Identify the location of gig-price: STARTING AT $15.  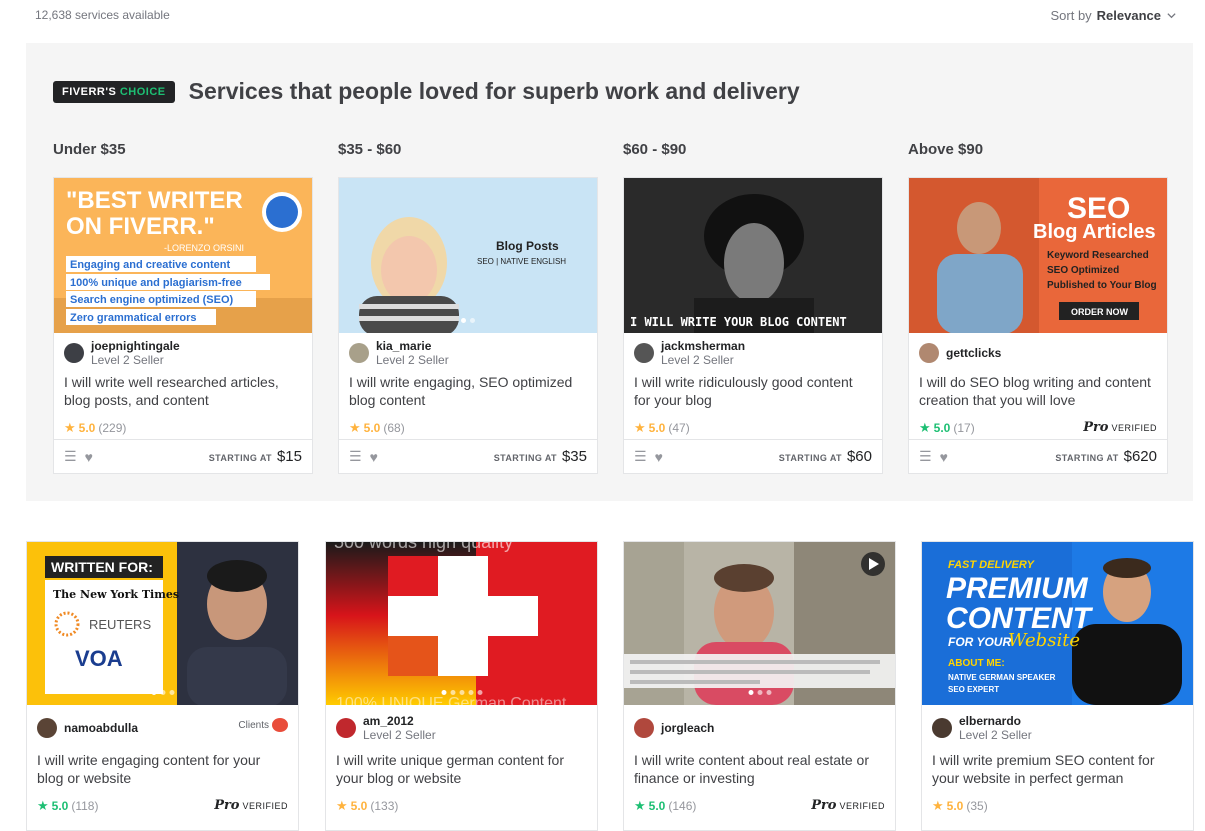
(255, 456).